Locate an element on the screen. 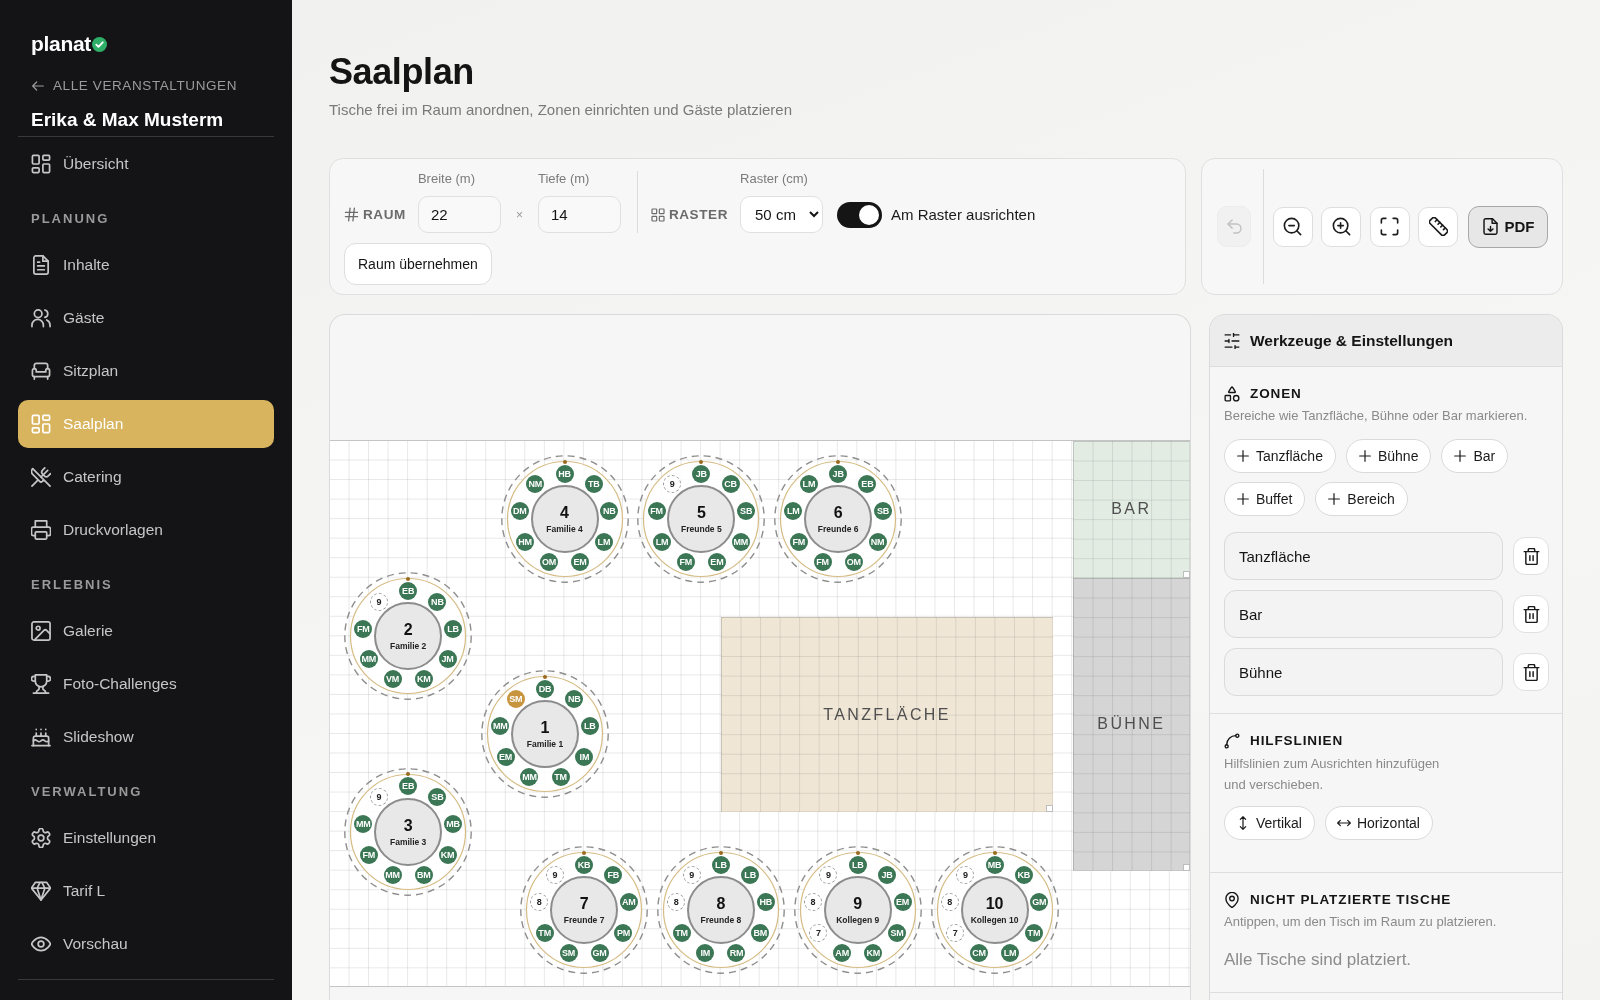 The width and height of the screenshot is (1600, 1000). add-zone-button: Bar is located at coordinates (1475, 456).